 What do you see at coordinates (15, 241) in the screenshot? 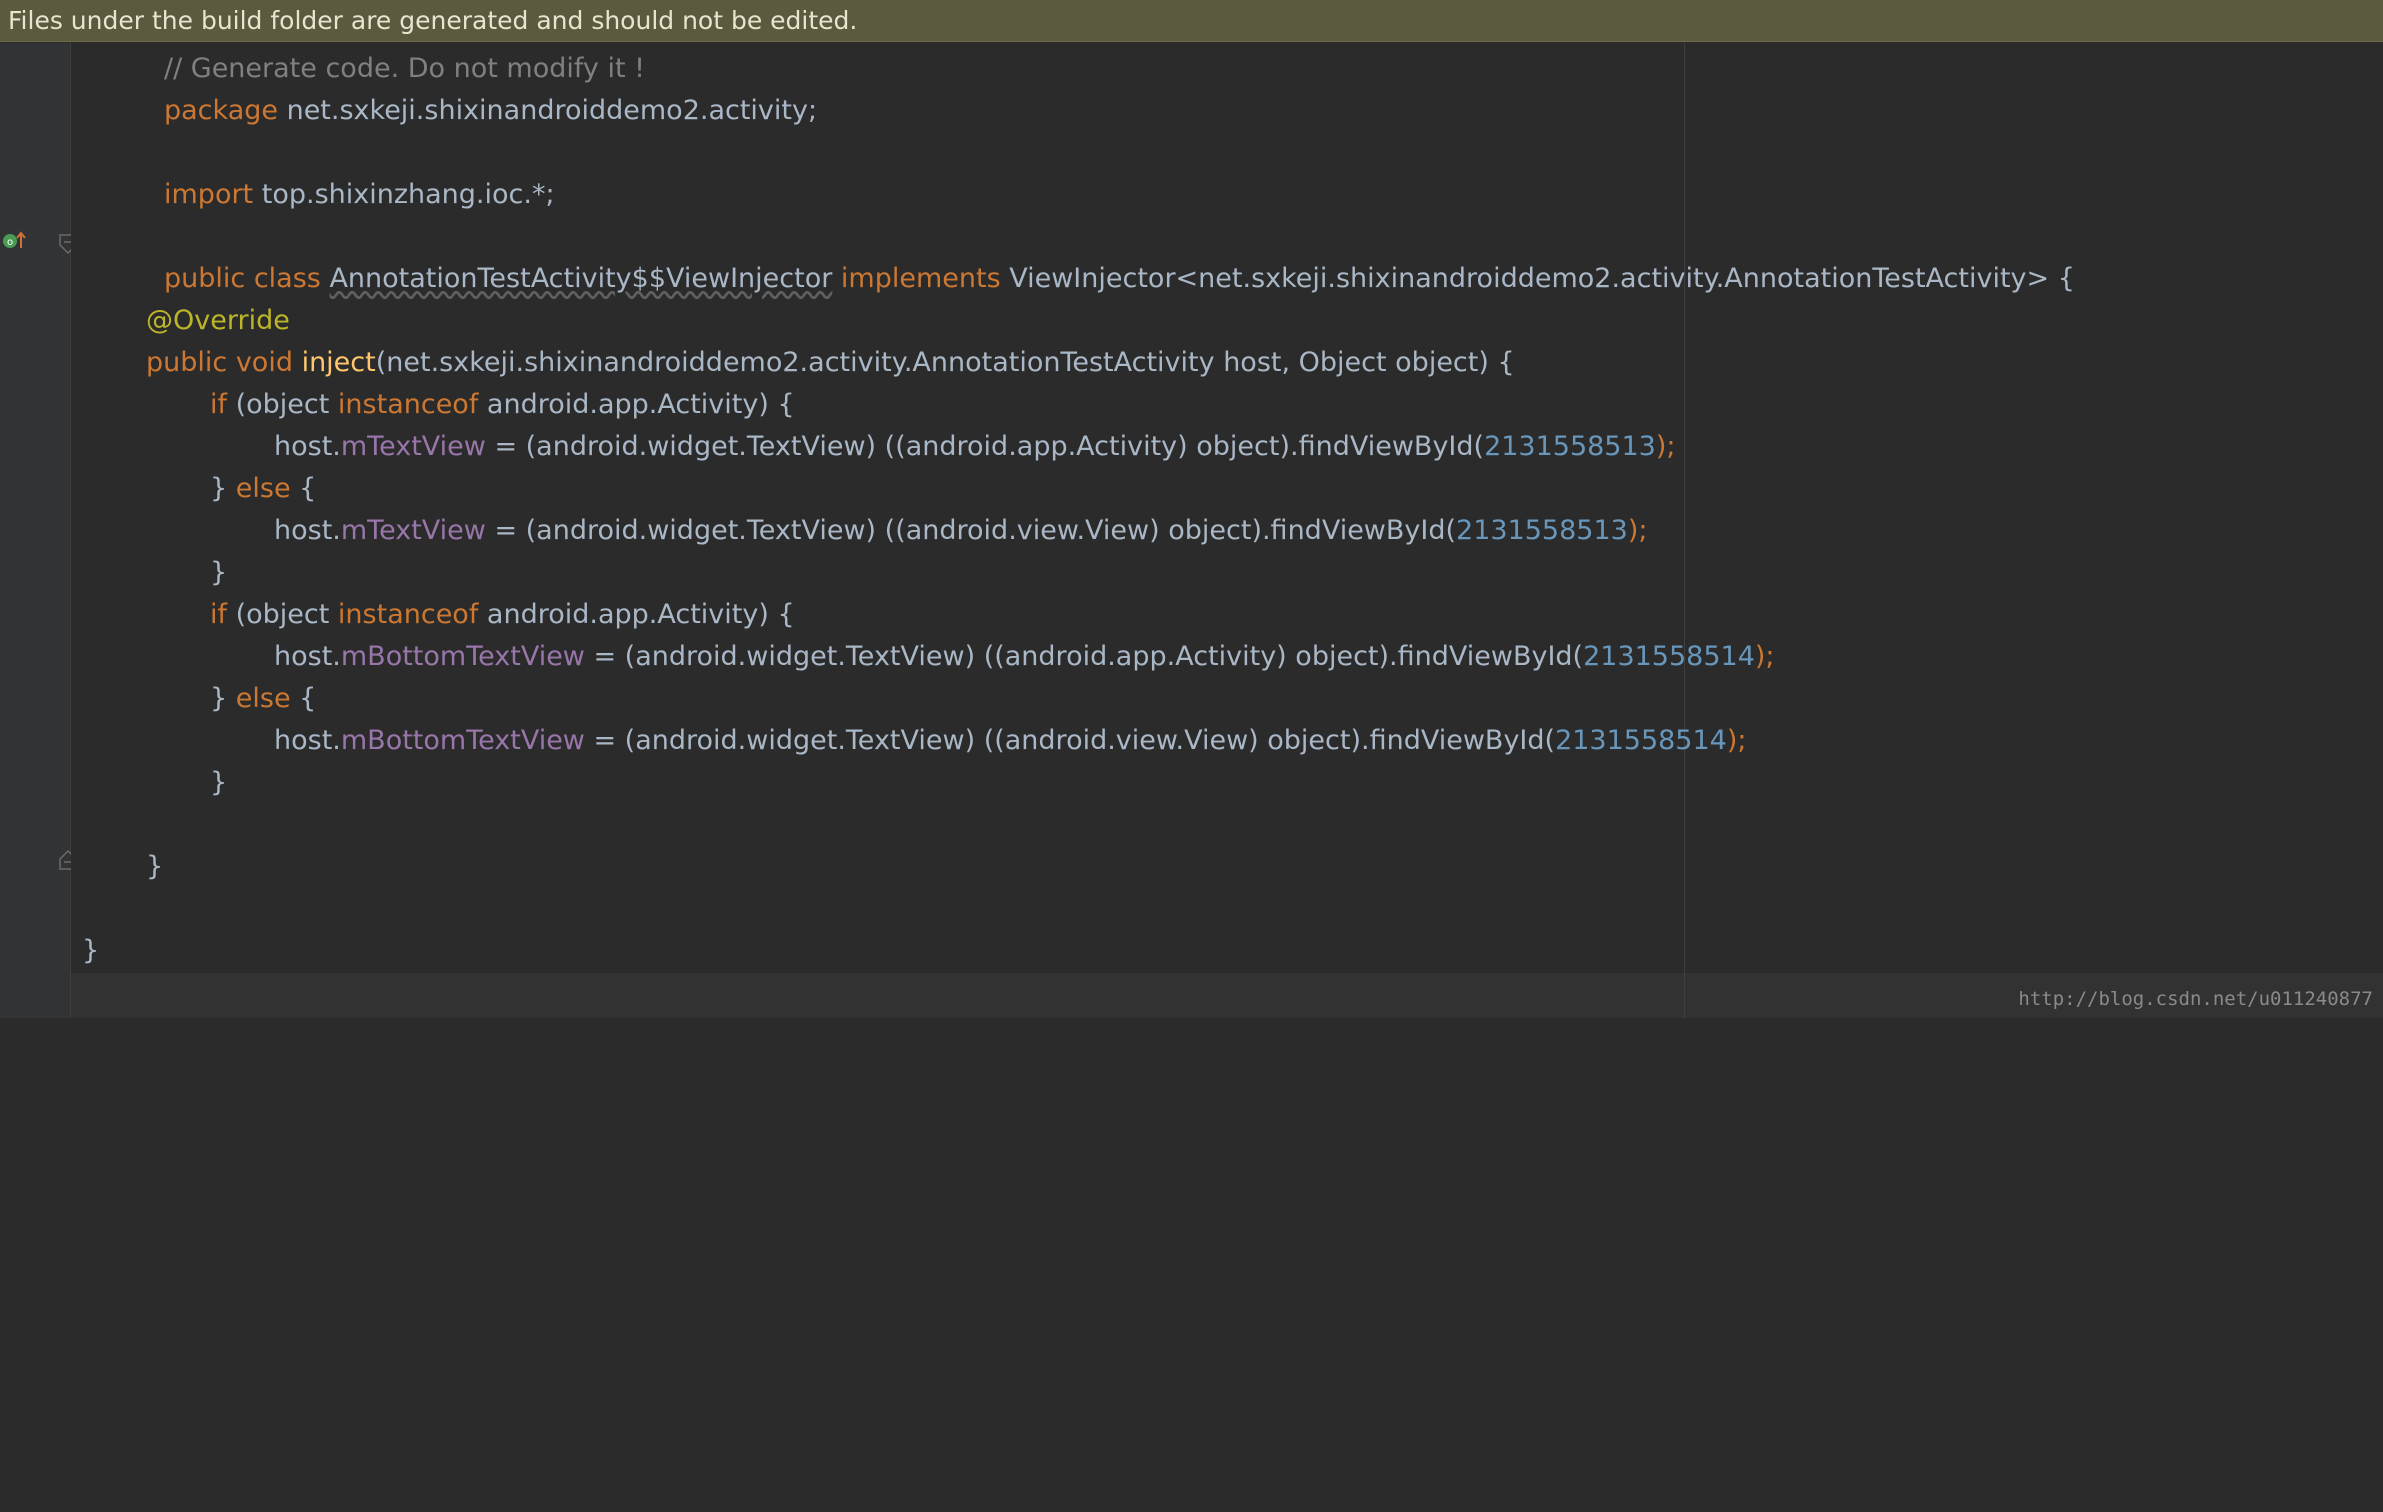
I see `override-method-icon: o` at bounding box center [15, 241].